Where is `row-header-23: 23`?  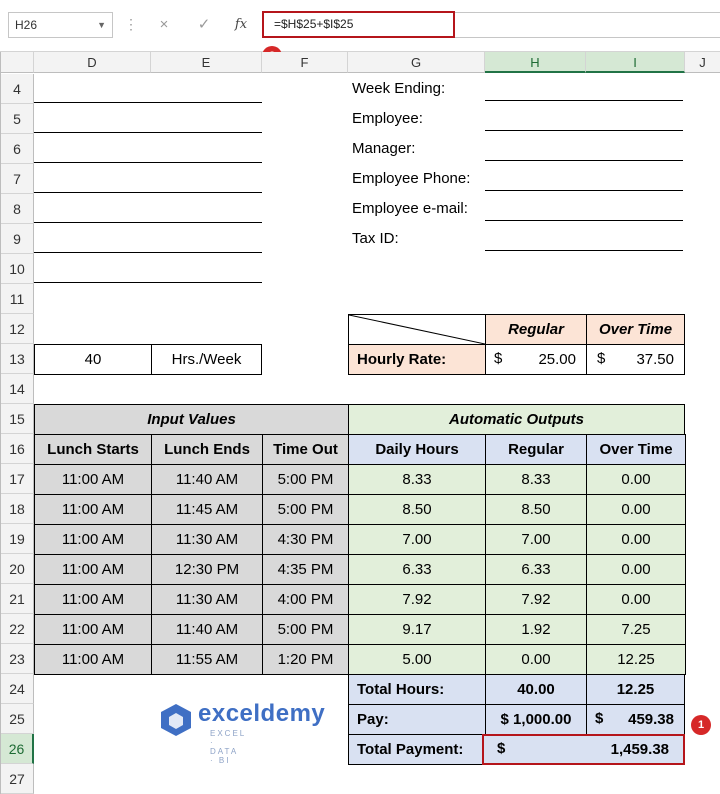 row-header-23: 23 is located at coordinates (17, 659).